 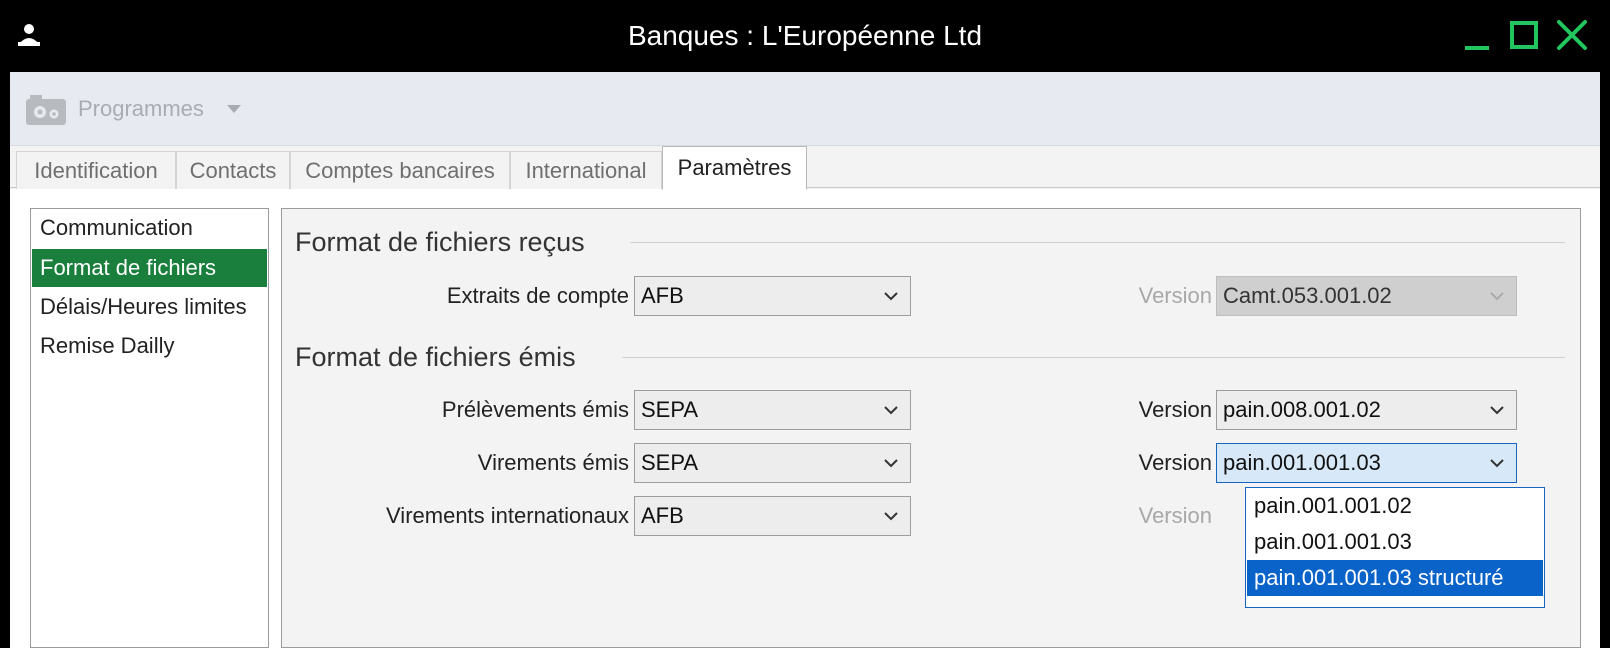 I want to click on tab-identification: Identification, so click(x=96, y=170).